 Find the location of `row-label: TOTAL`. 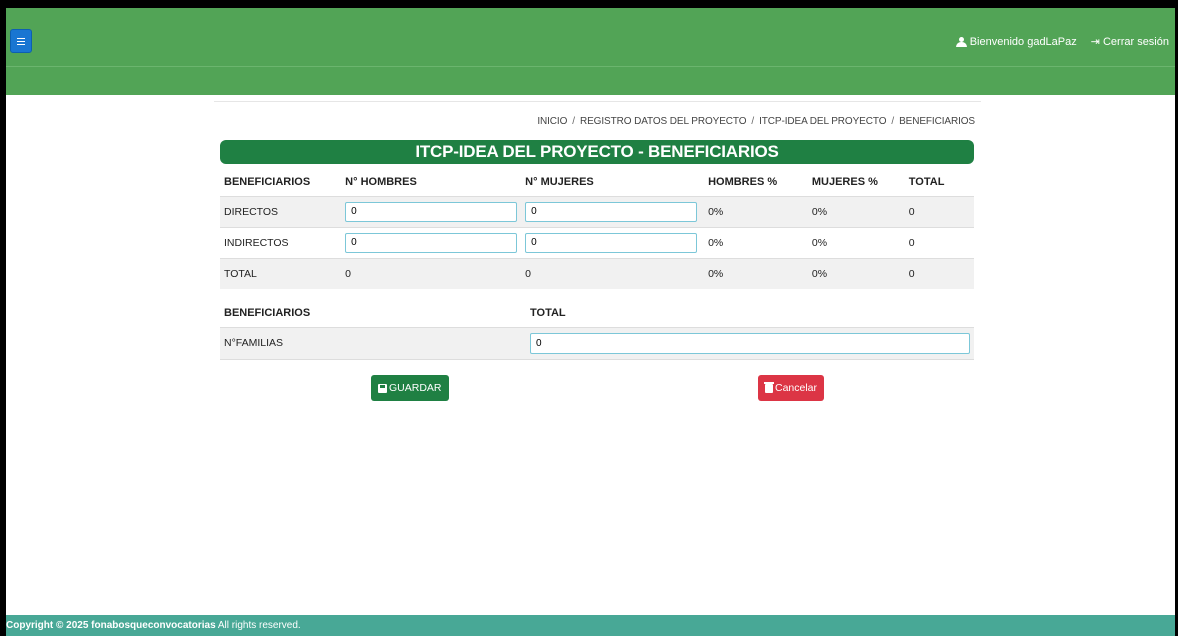

row-label: TOTAL is located at coordinates (281, 273).